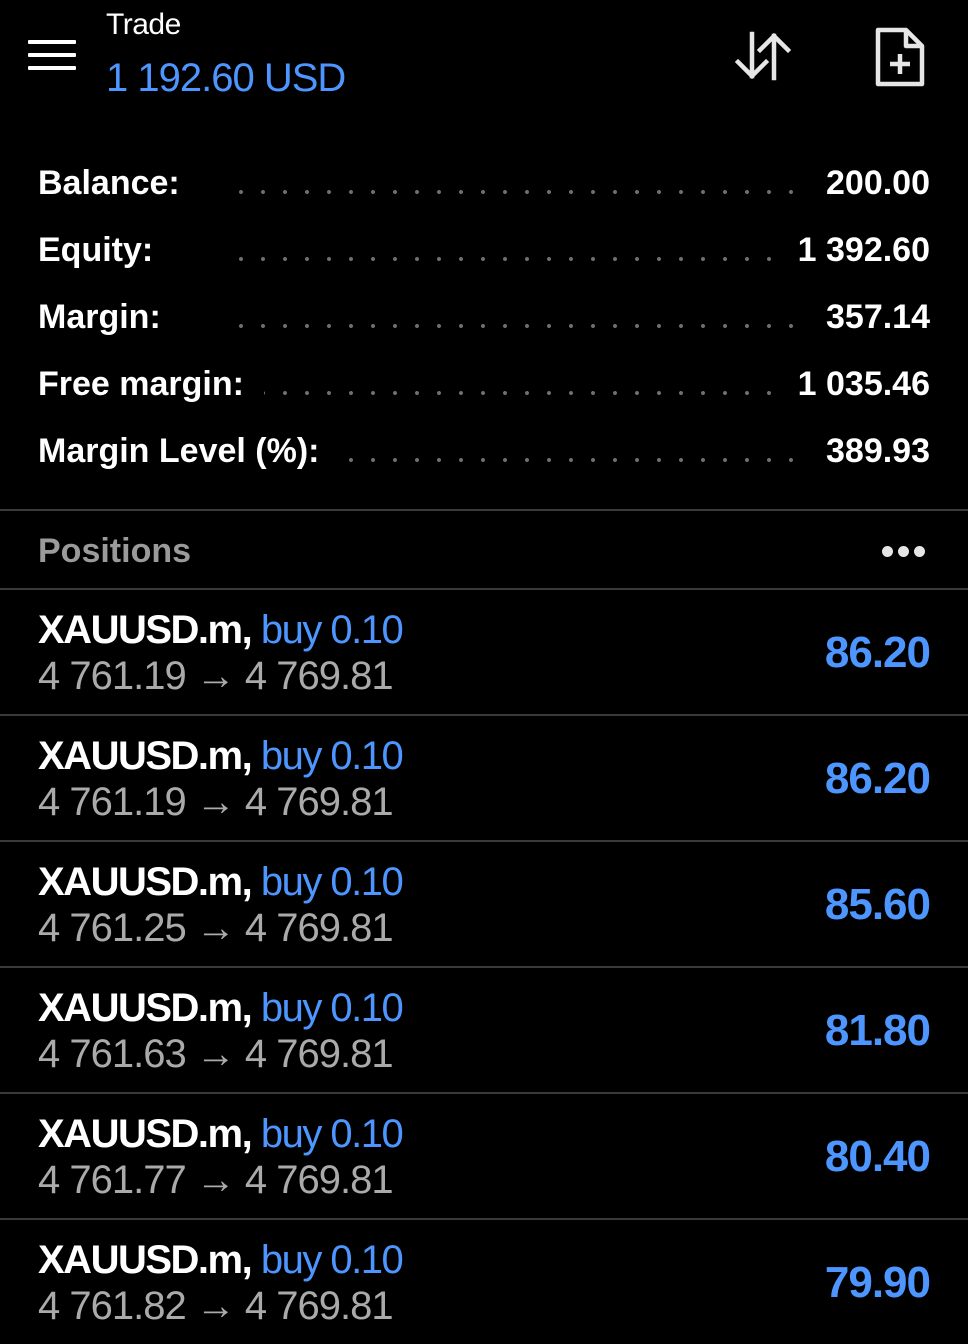 The width and height of the screenshot is (968, 1344). I want to click on position-profit: 85.60, so click(877, 904).